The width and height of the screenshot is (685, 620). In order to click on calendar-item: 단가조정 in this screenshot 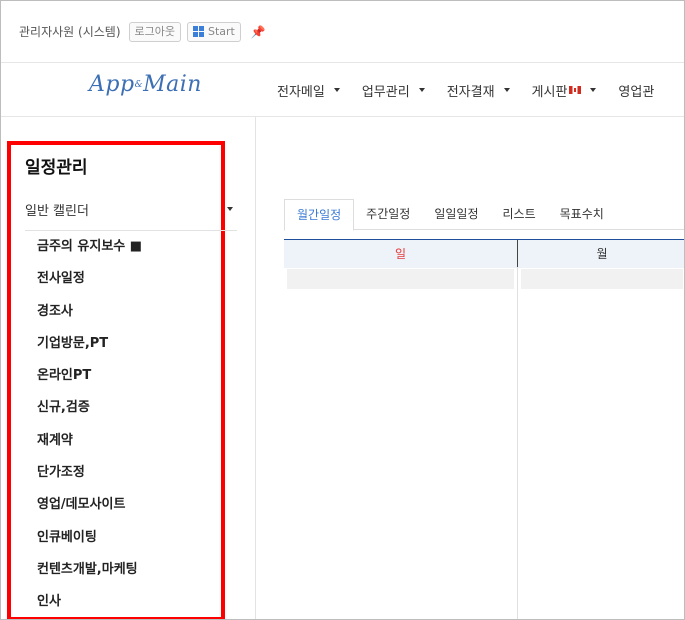, I will do `click(89, 473)`.